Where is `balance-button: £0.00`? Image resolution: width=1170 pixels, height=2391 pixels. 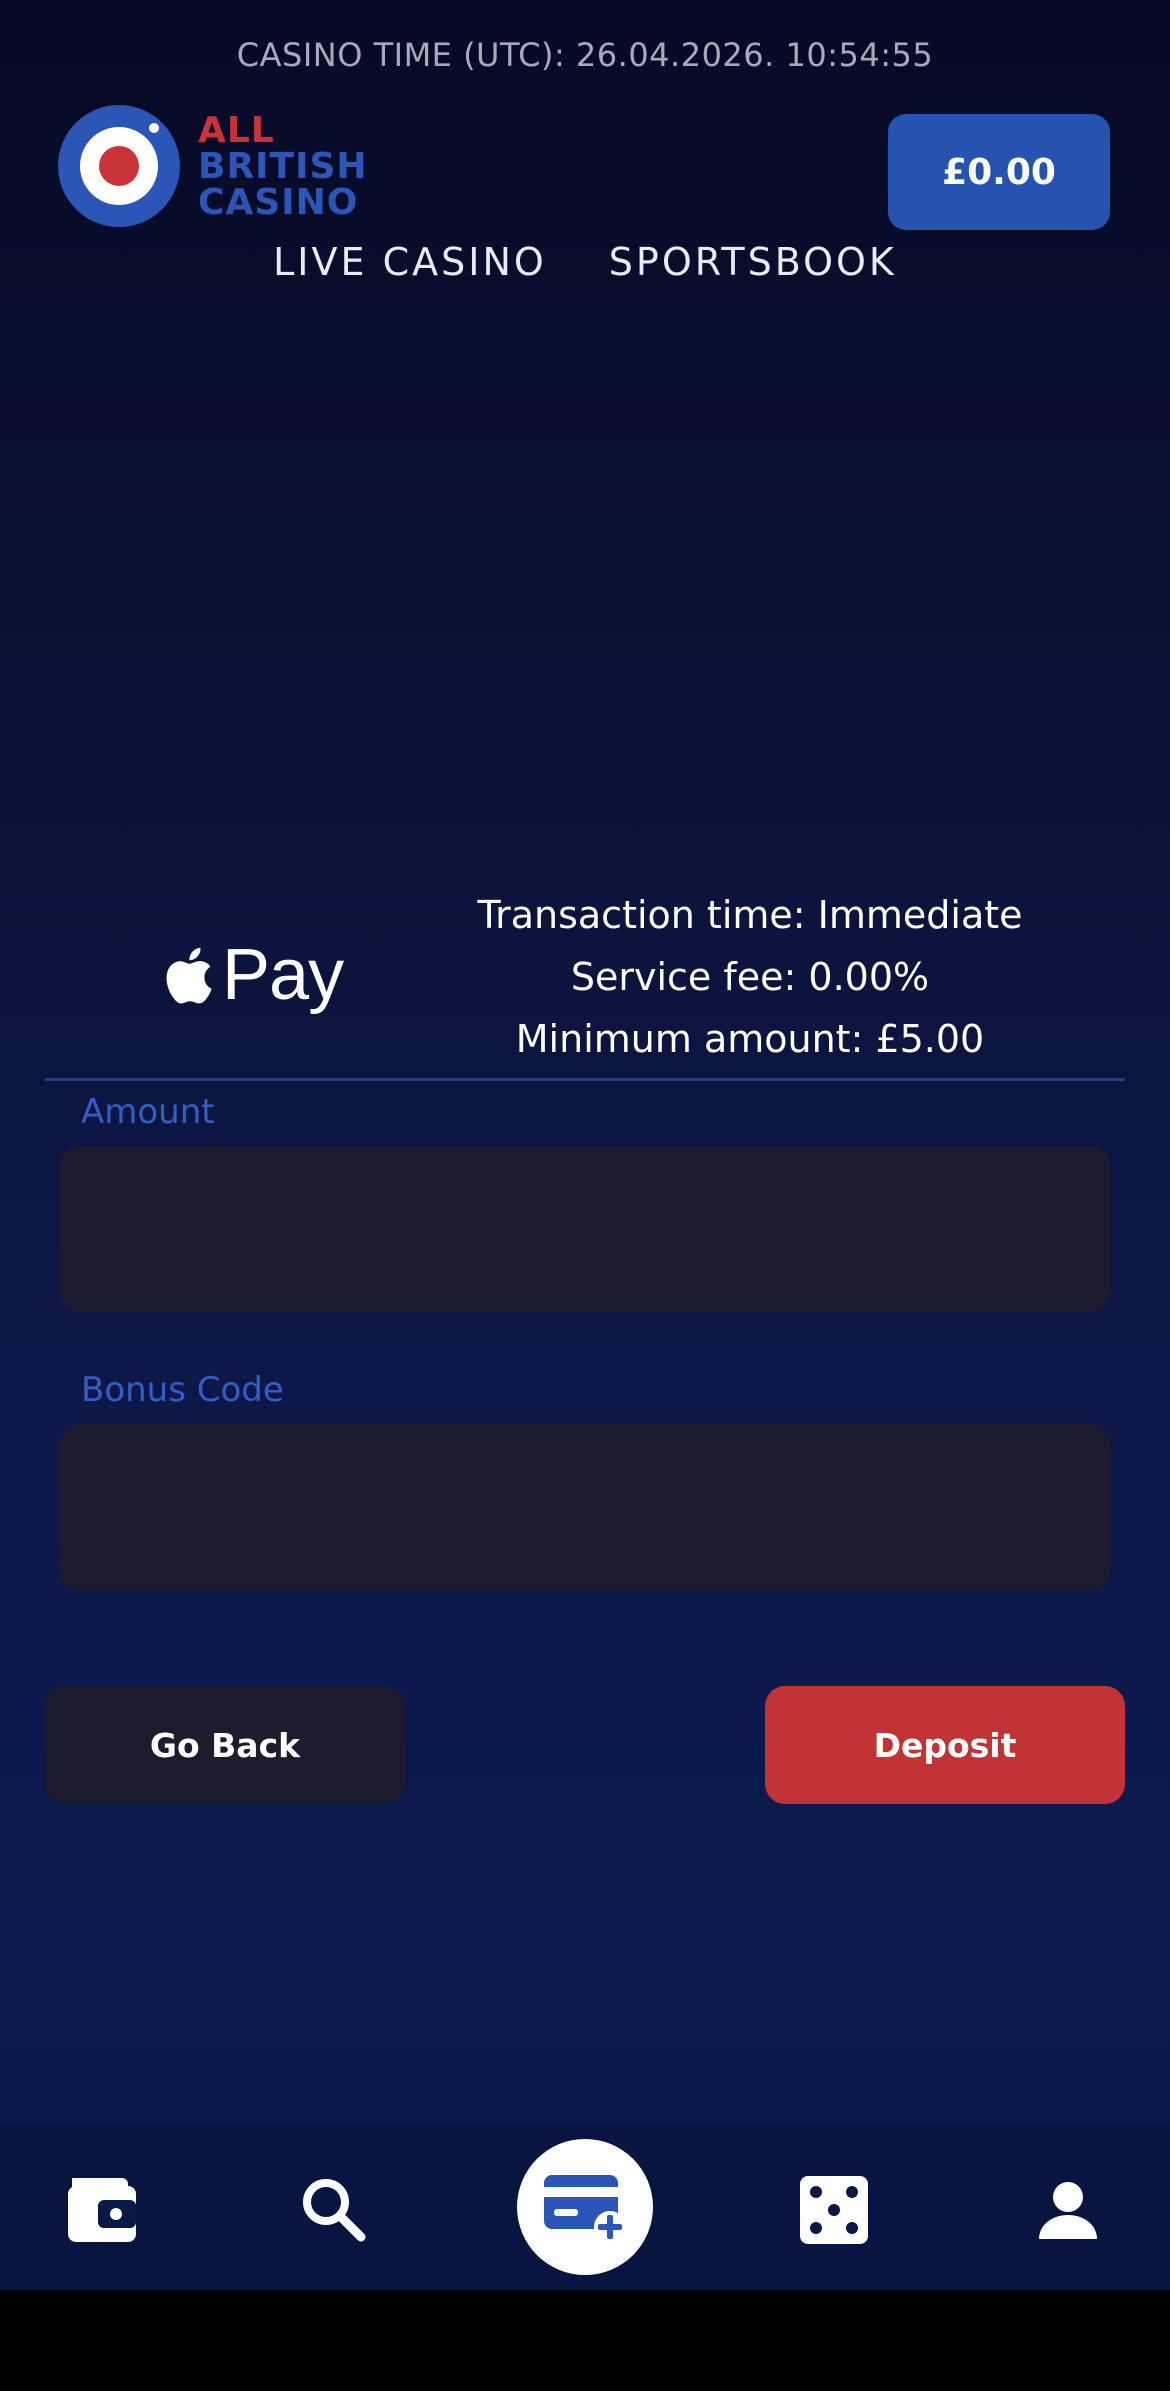
balance-button: £0.00 is located at coordinates (999, 172).